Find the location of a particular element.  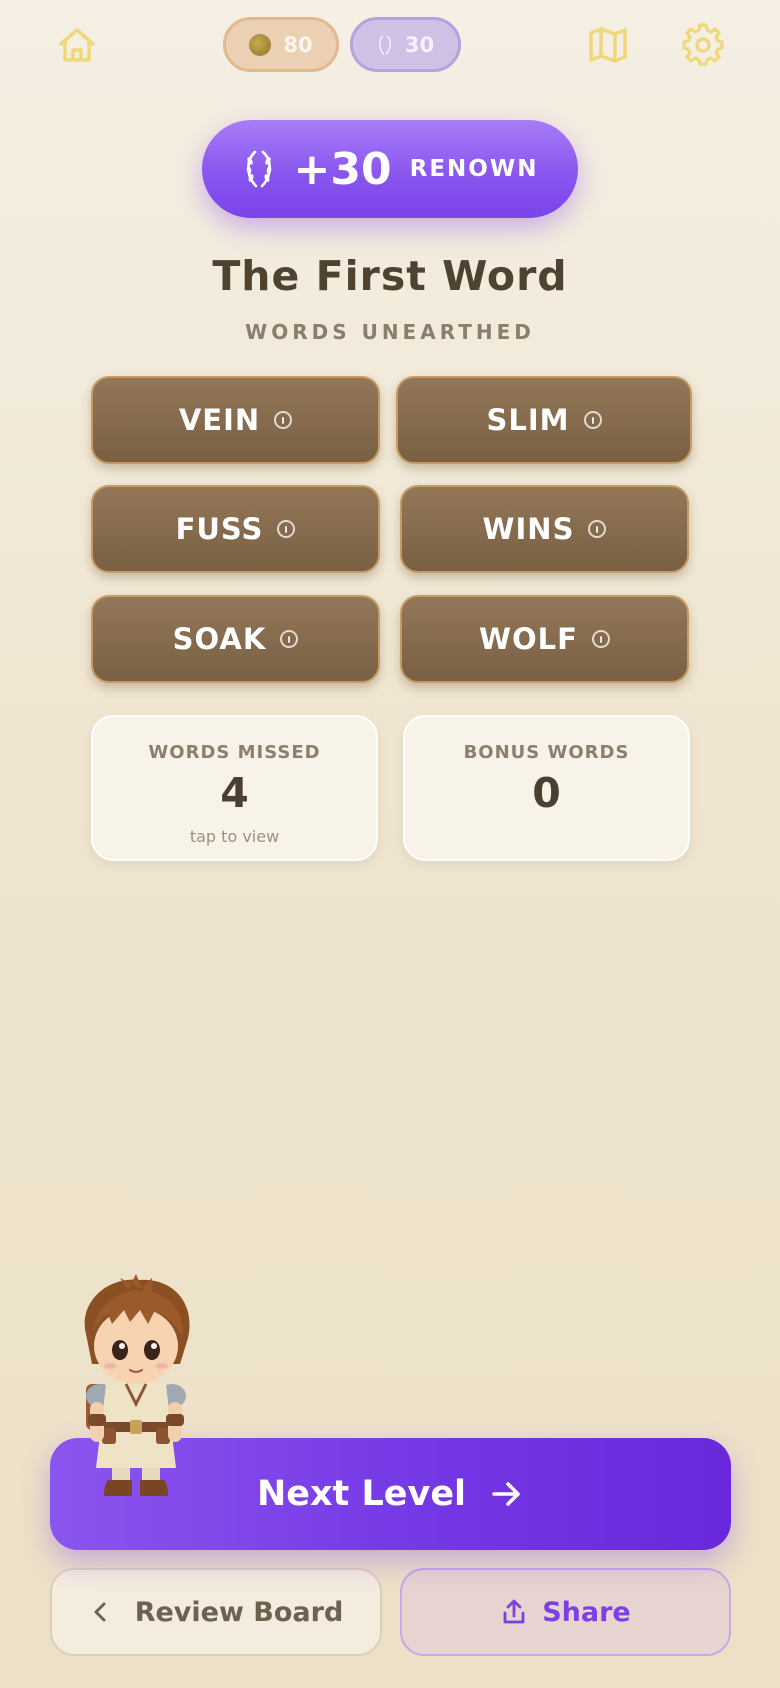

word-tile: FUSS is located at coordinates (235, 529).